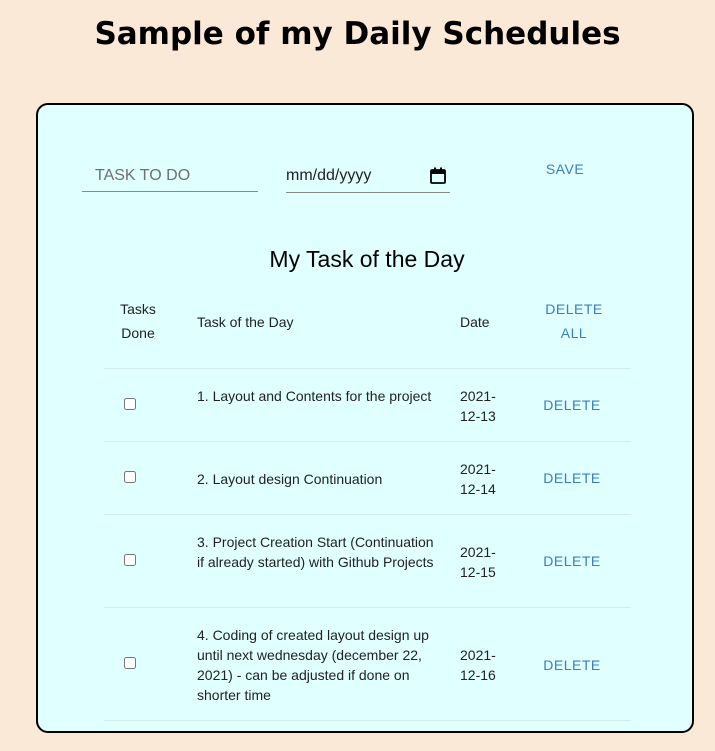 The width and height of the screenshot is (715, 751). I want to click on calendar-icon, so click(438, 175).